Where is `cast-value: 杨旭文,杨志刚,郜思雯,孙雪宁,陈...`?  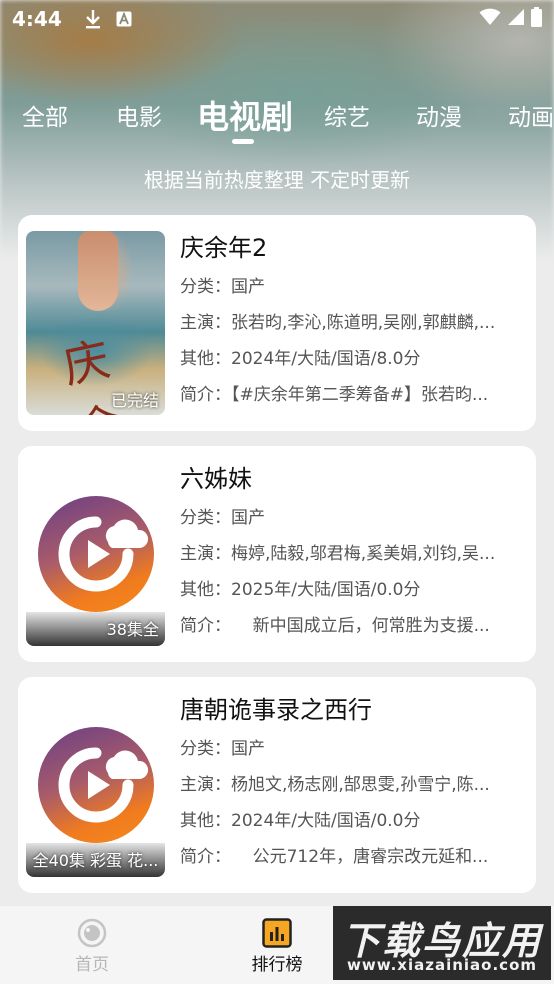
cast-value: 杨旭文,杨志刚,郜思雯,孙雪宁,陈... is located at coordinates (360, 785).